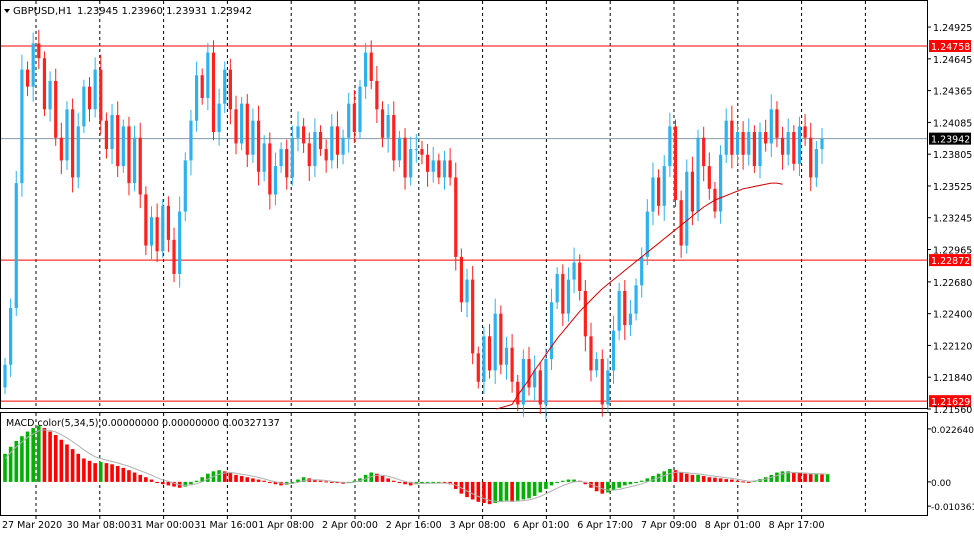 Image resolution: width=974 pixels, height=536 pixels. What do you see at coordinates (541, 525) in the screenshot?
I see `time-axis-label: 6 Apr 01:00` at bounding box center [541, 525].